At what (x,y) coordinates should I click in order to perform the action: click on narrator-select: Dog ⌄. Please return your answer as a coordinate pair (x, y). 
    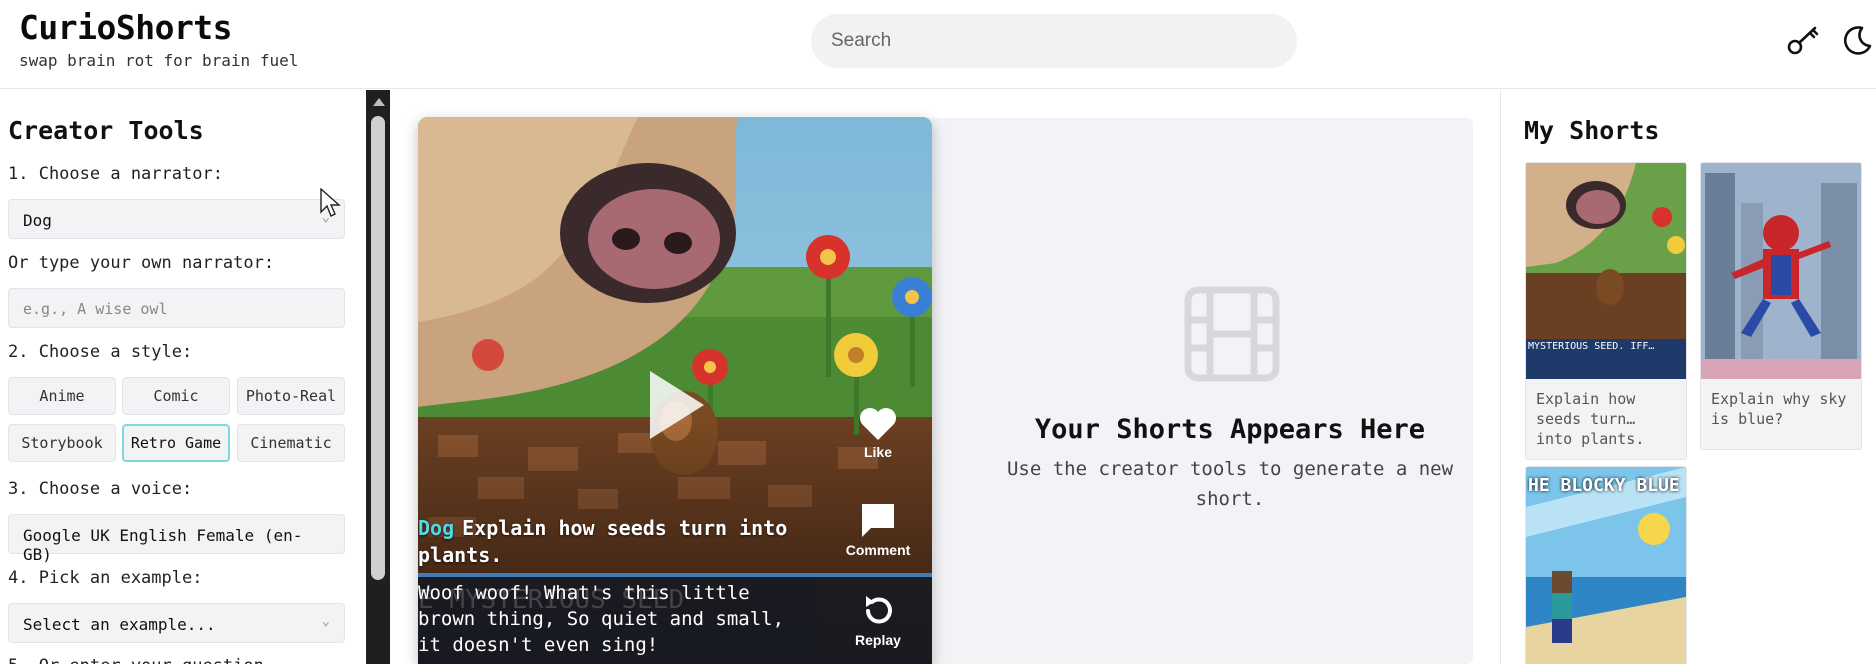
    Looking at the image, I should click on (176, 219).